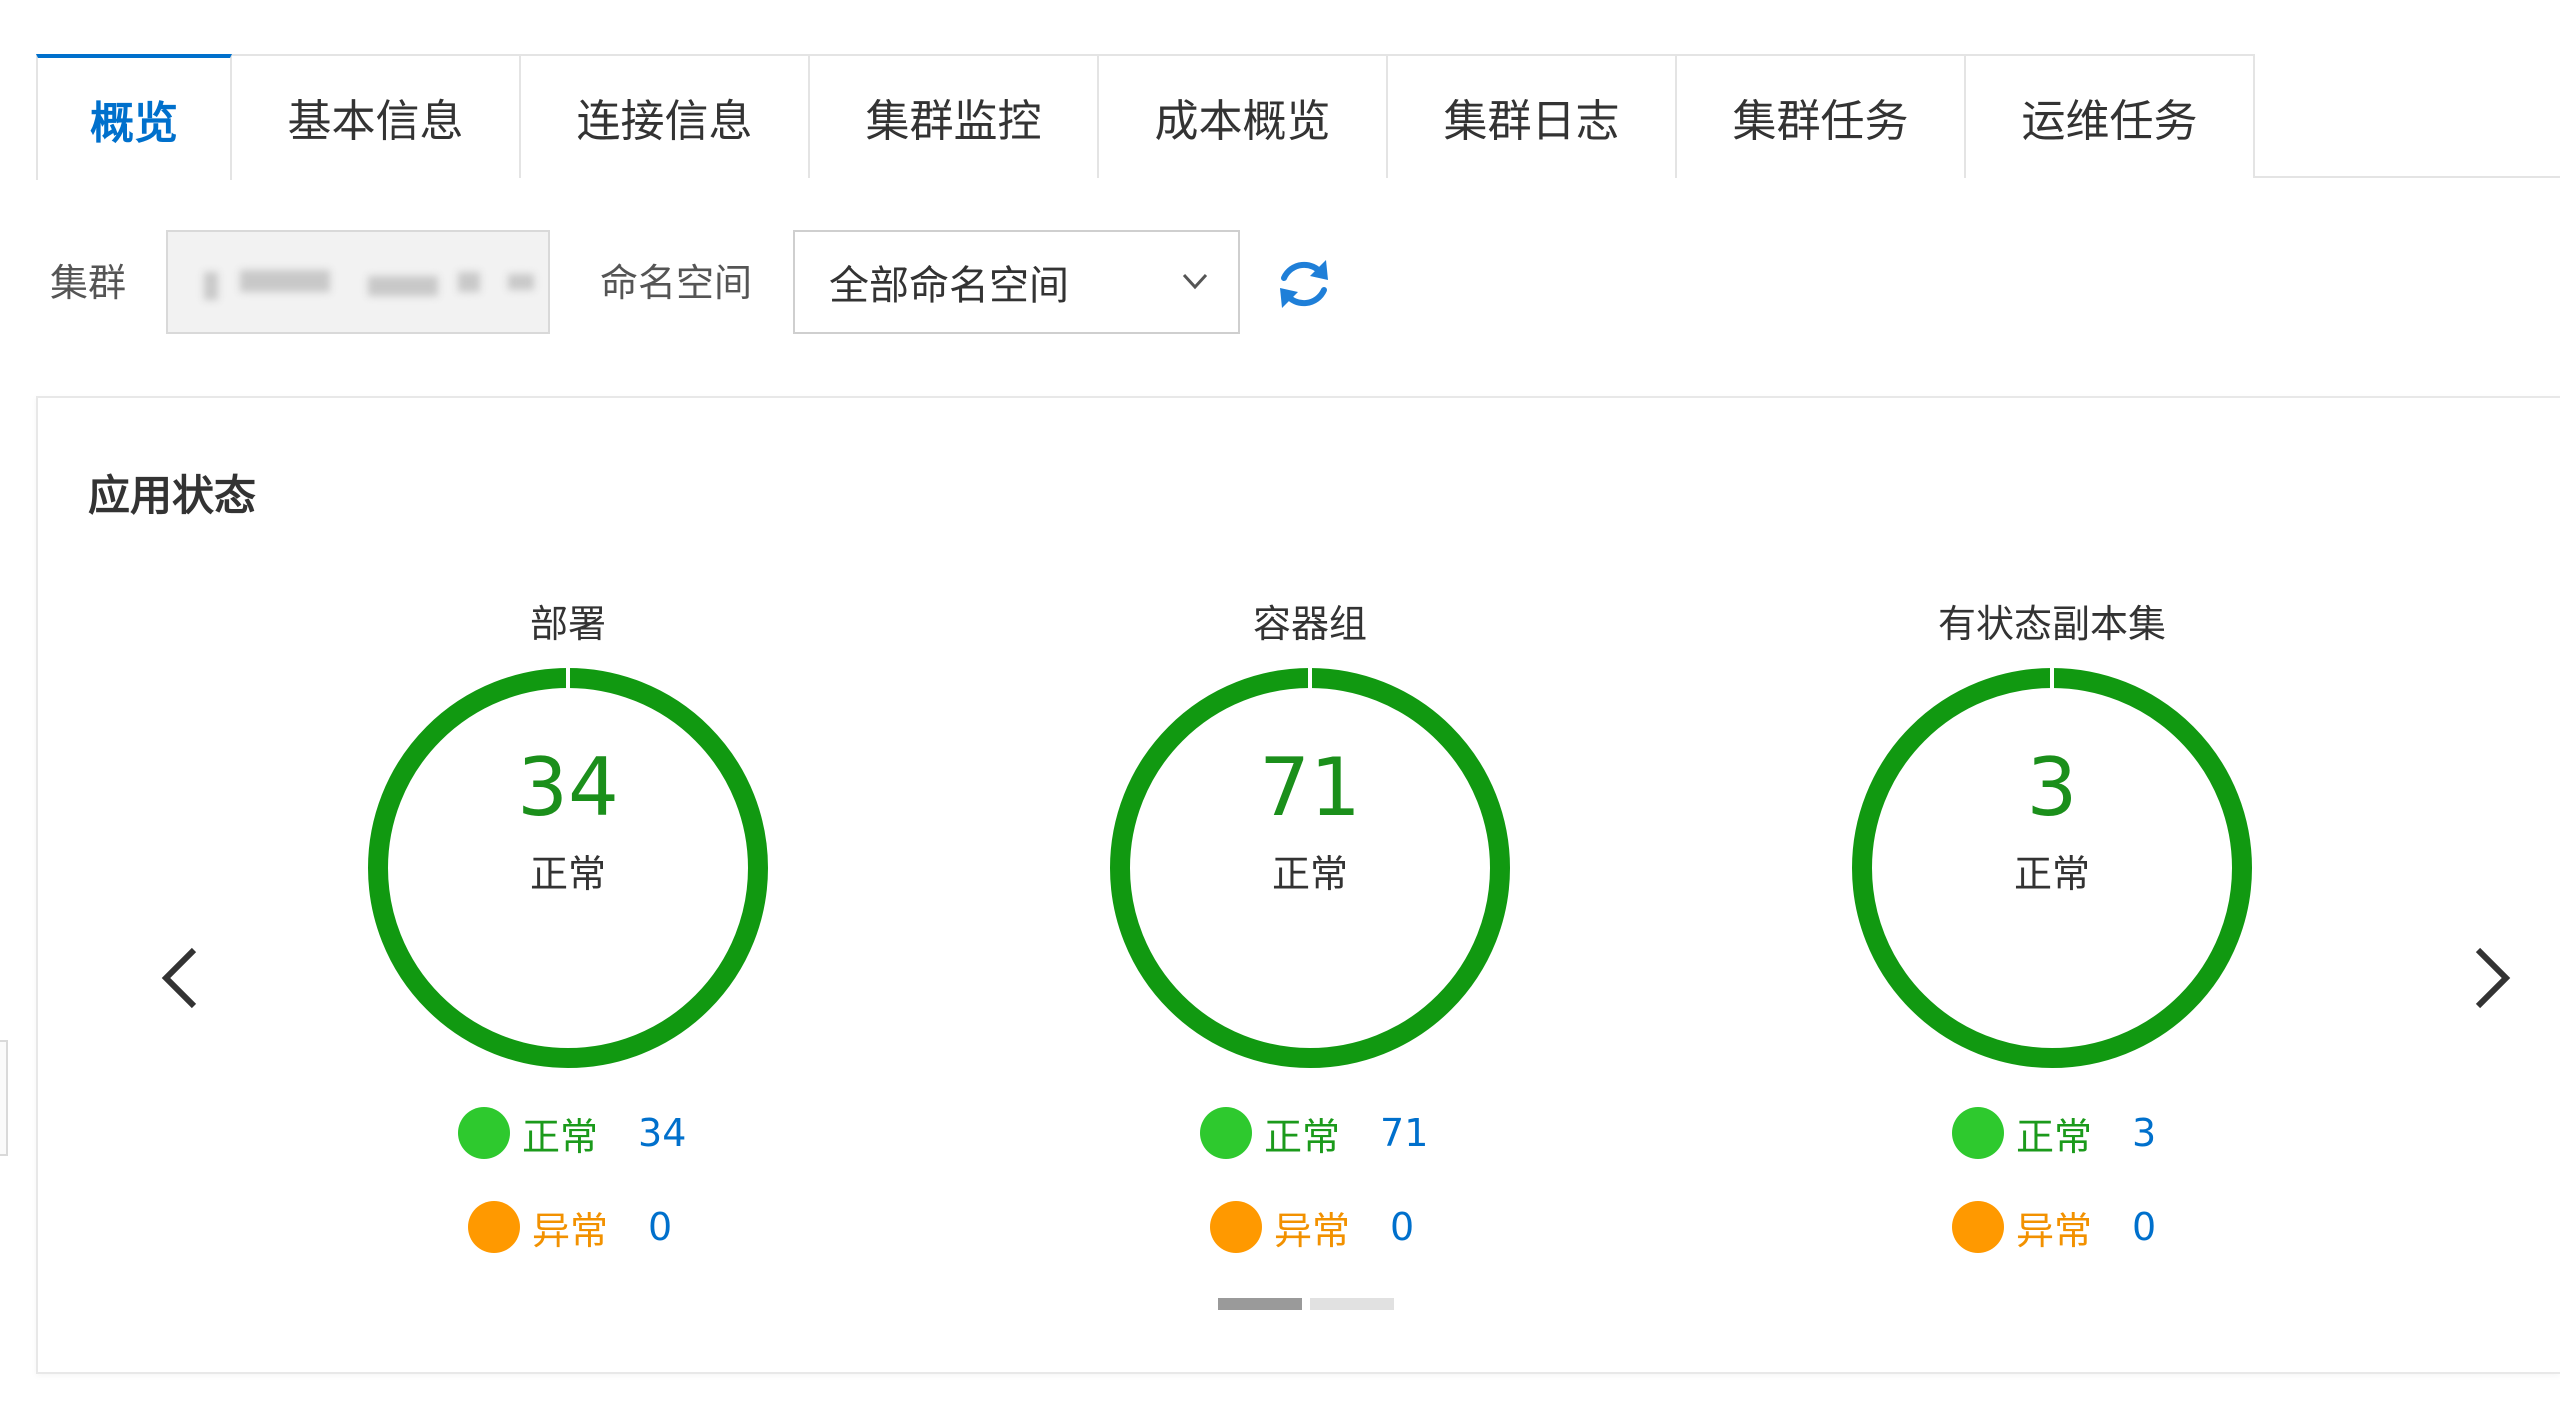  I want to click on tab-bar: 概览 基本信息 连接信息 集群监控 成本概览 集群日志 集群任务 运维任务, so click(1298, 117).